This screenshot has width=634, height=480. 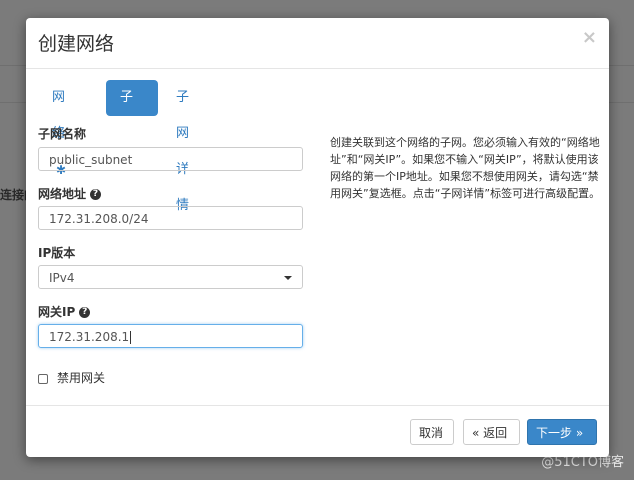 I want to click on disable-gateway-label: 禁用网关, so click(x=81, y=378).